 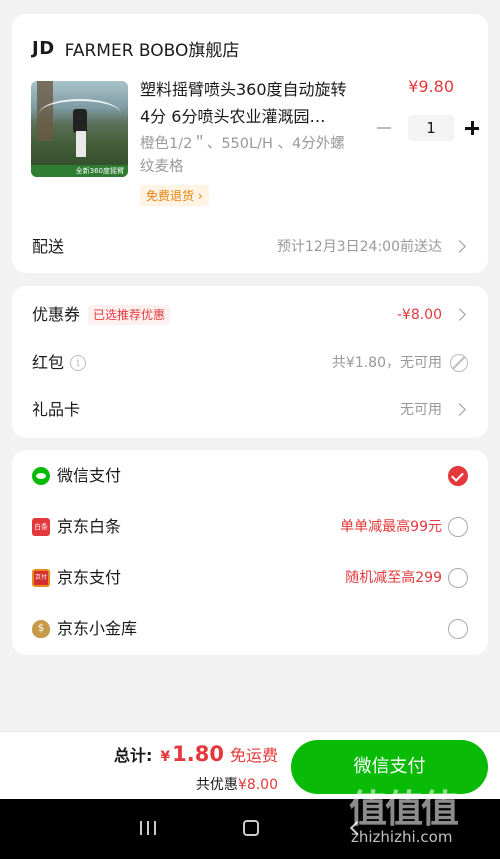 What do you see at coordinates (419, 315) in the screenshot?
I see `coupon-value: -¥8.00` at bounding box center [419, 315].